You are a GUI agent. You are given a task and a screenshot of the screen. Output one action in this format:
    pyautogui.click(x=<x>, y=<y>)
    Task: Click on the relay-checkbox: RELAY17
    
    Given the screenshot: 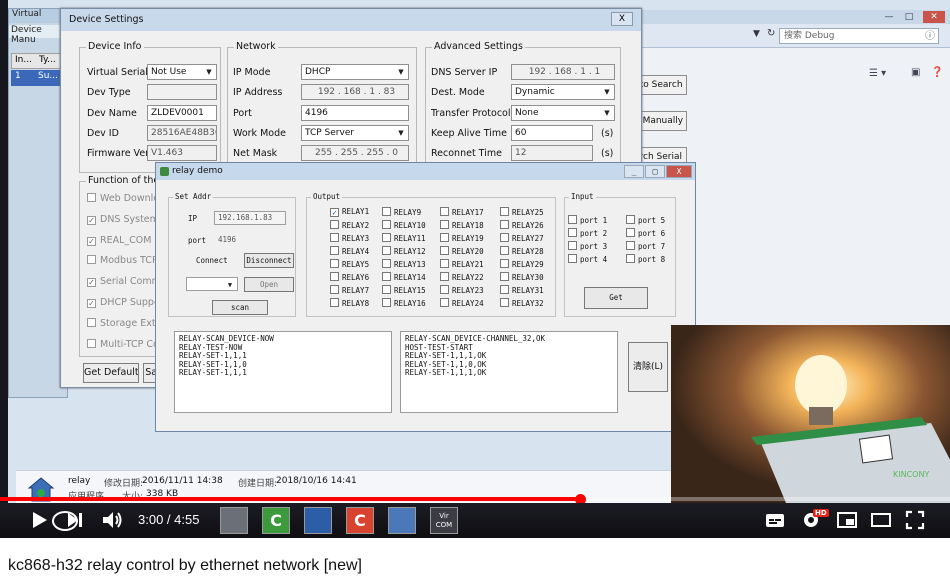 What is the action you would take?
    pyautogui.click(x=462, y=212)
    